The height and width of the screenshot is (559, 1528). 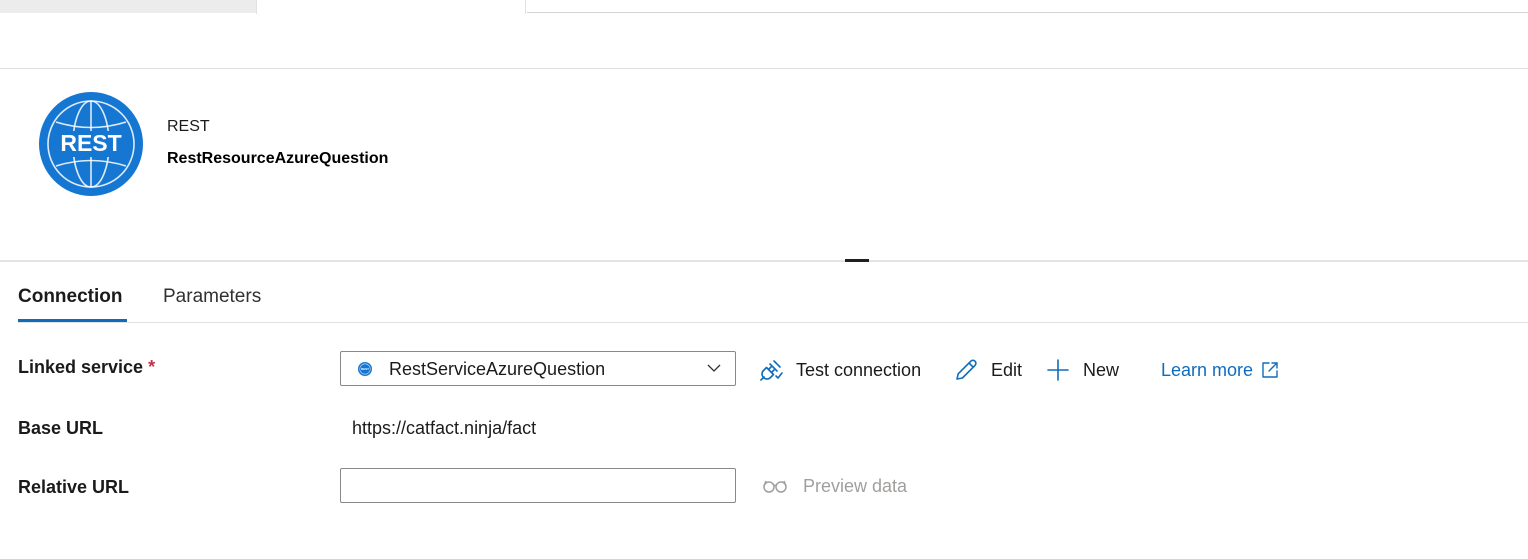 What do you see at coordinates (764, 7) in the screenshot?
I see `document-tab-strip` at bounding box center [764, 7].